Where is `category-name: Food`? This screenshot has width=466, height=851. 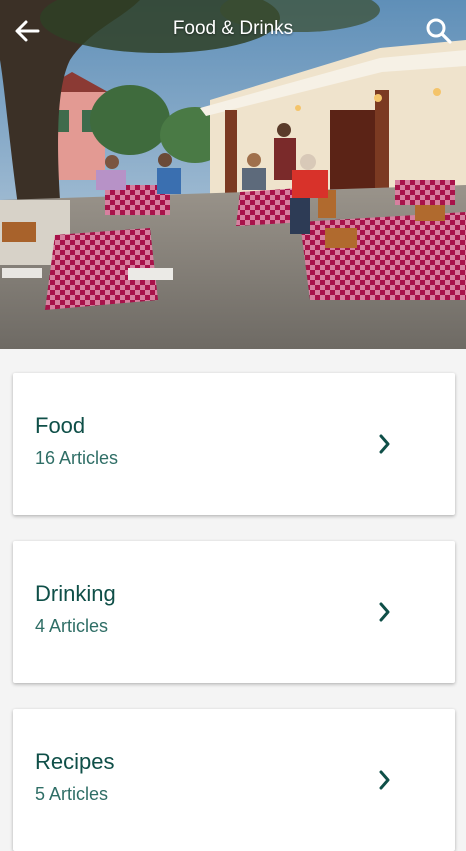
category-name: Food is located at coordinates (60, 425).